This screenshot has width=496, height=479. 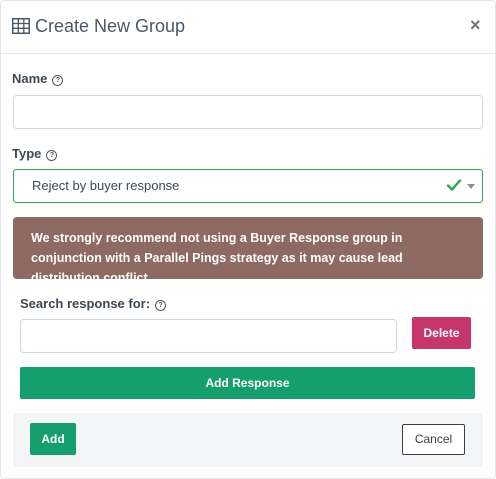 What do you see at coordinates (475, 25) in the screenshot?
I see `close-icon: ×` at bounding box center [475, 25].